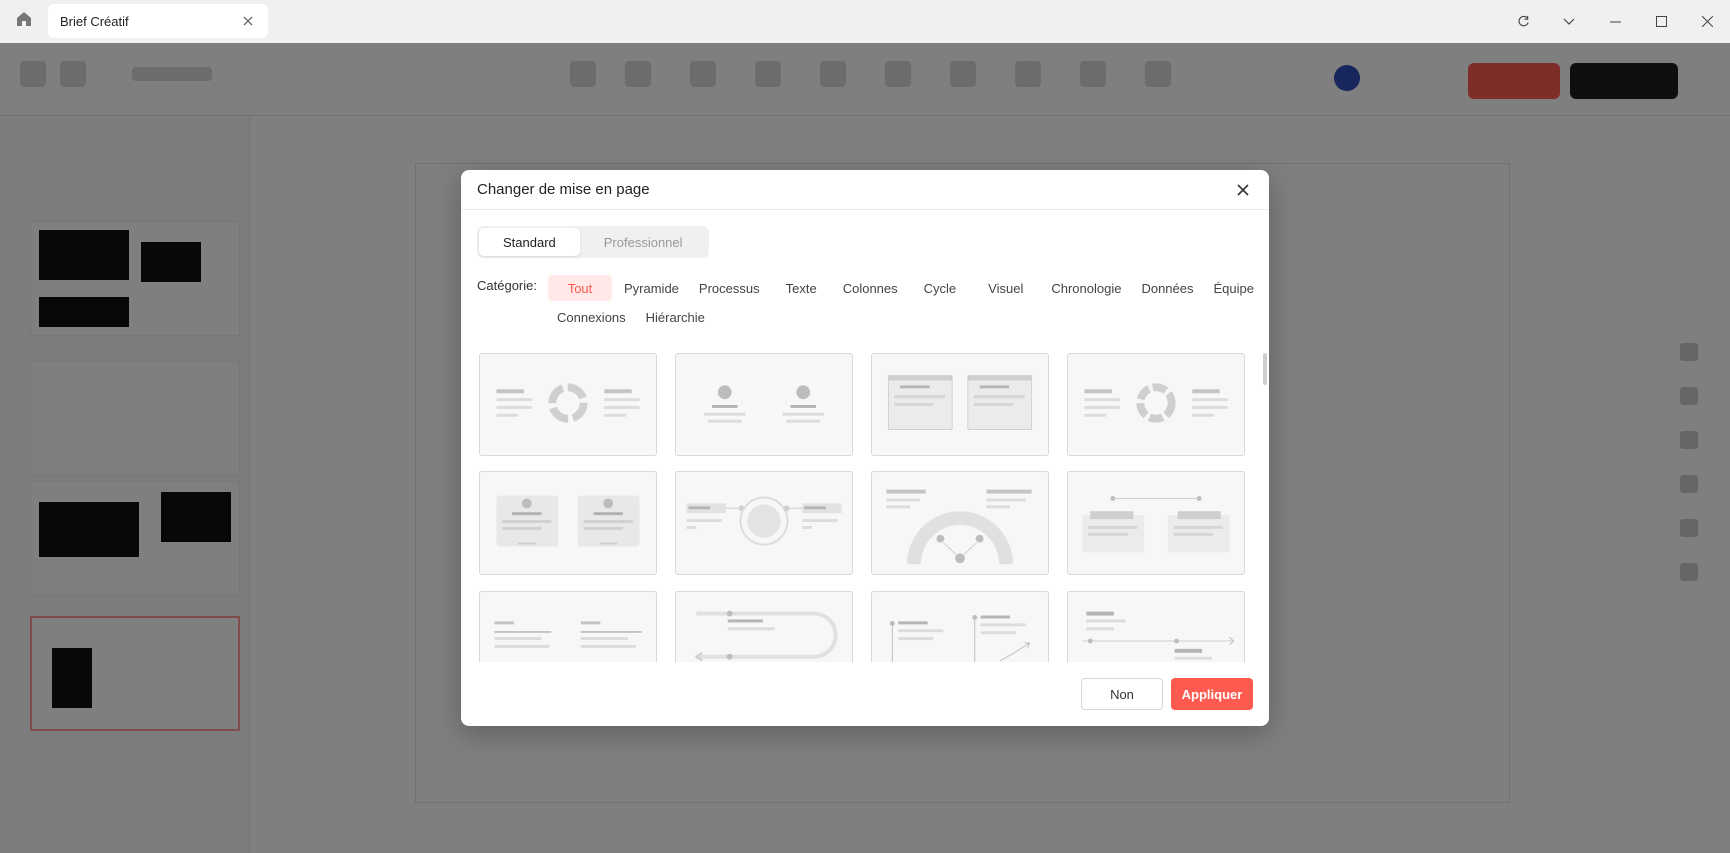 The width and height of the screenshot is (1730, 853). What do you see at coordinates (1167, 288) in the screenshot?
I see `category-donnees: Données` at bounding box center [1167, 288].